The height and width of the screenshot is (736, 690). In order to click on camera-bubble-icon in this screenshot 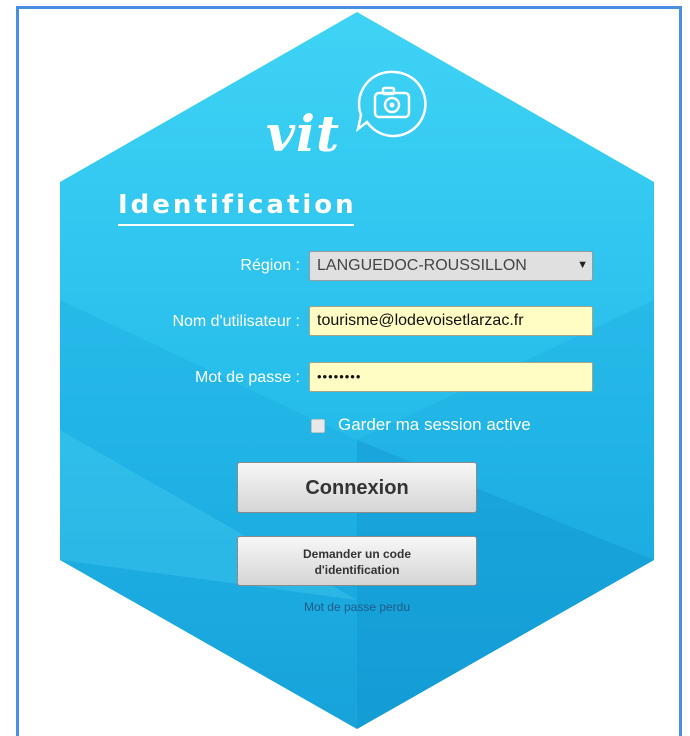, I will do `click(393, 105)`.